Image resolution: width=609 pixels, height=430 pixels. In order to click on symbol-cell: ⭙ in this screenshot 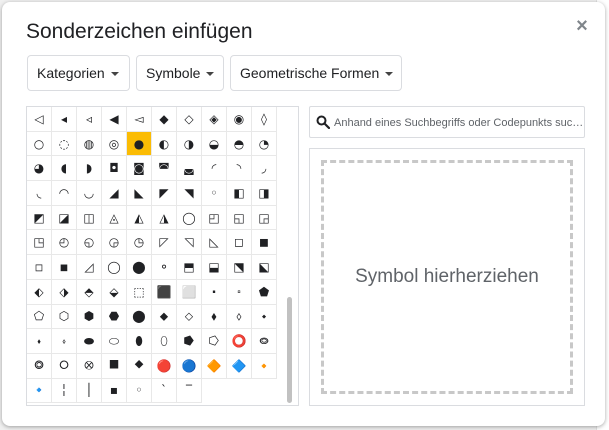, I will do `click(89, 366)`.